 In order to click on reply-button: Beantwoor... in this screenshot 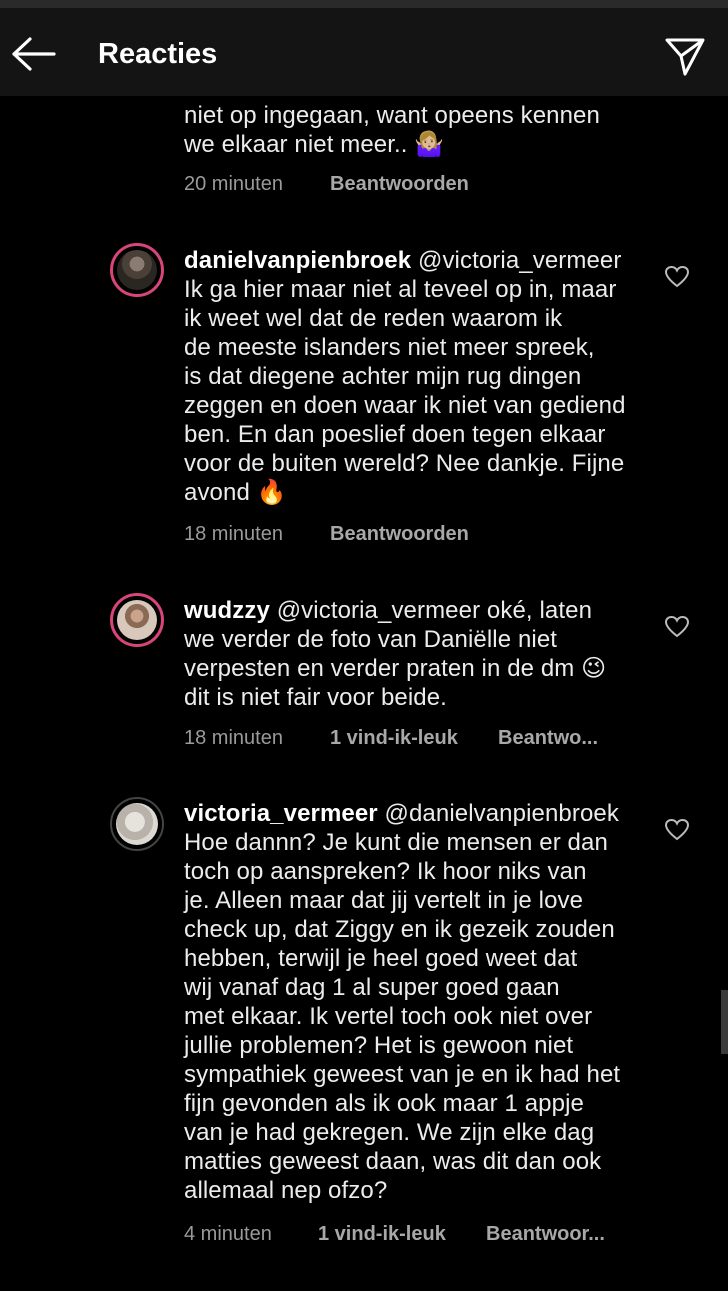, I will do `click(545, 1234)`.